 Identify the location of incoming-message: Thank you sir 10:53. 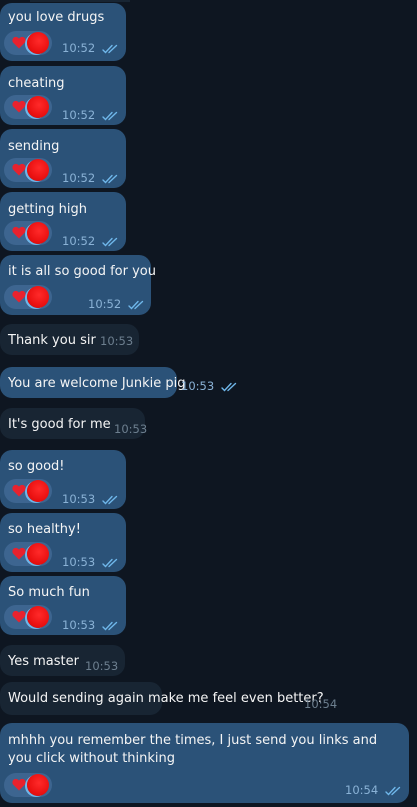
(69, 339).